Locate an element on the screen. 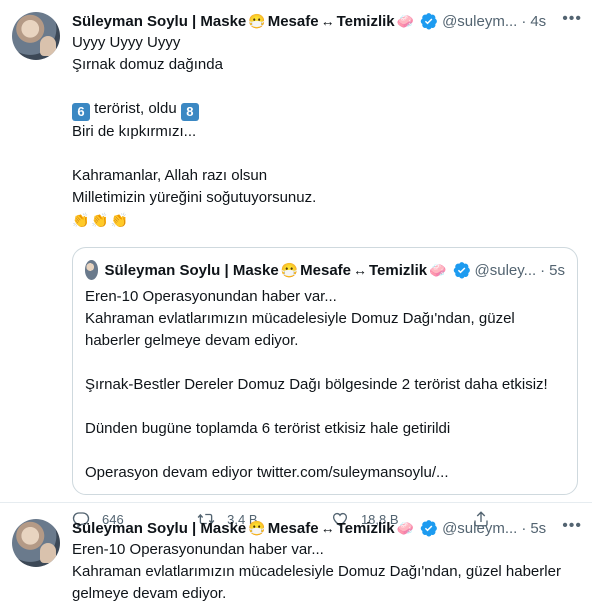 This screenshot has height=607, width=592. text-fragment: terörist, oldu is located at coordinates (135, 108).